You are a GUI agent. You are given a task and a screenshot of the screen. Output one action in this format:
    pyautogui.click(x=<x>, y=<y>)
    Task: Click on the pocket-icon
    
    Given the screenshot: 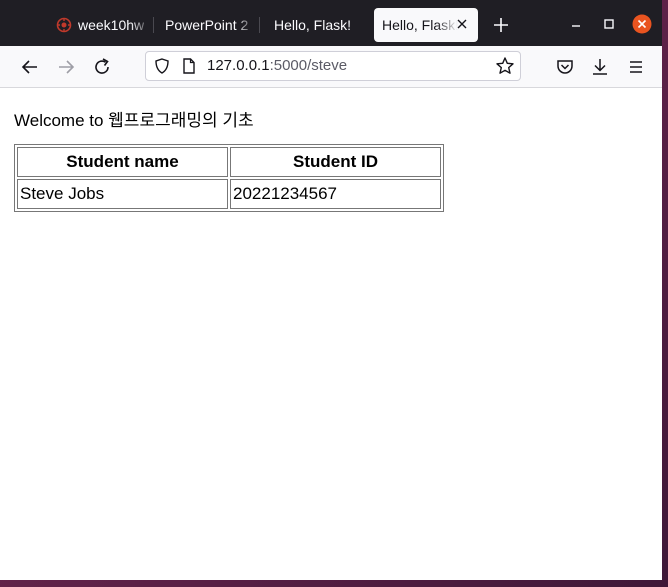 What is the action you would take?
    pyautogui.click(x=565, y=67)
    